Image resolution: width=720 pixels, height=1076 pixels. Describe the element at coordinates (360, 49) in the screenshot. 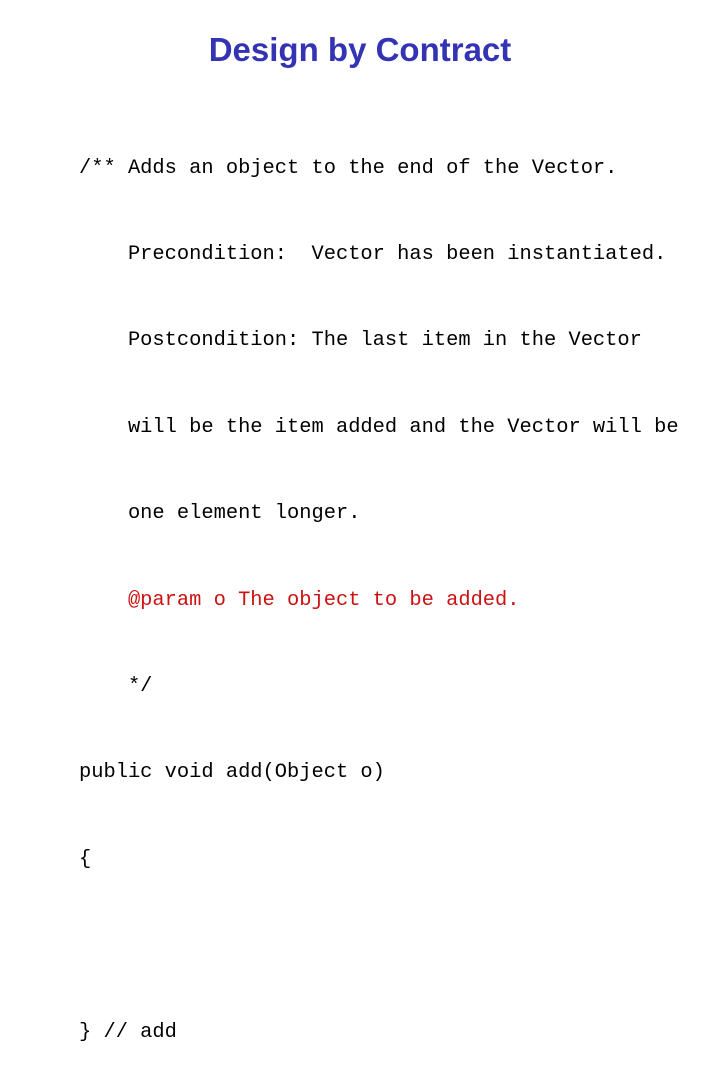

I see `slide-title: Design by Contract` at that location.